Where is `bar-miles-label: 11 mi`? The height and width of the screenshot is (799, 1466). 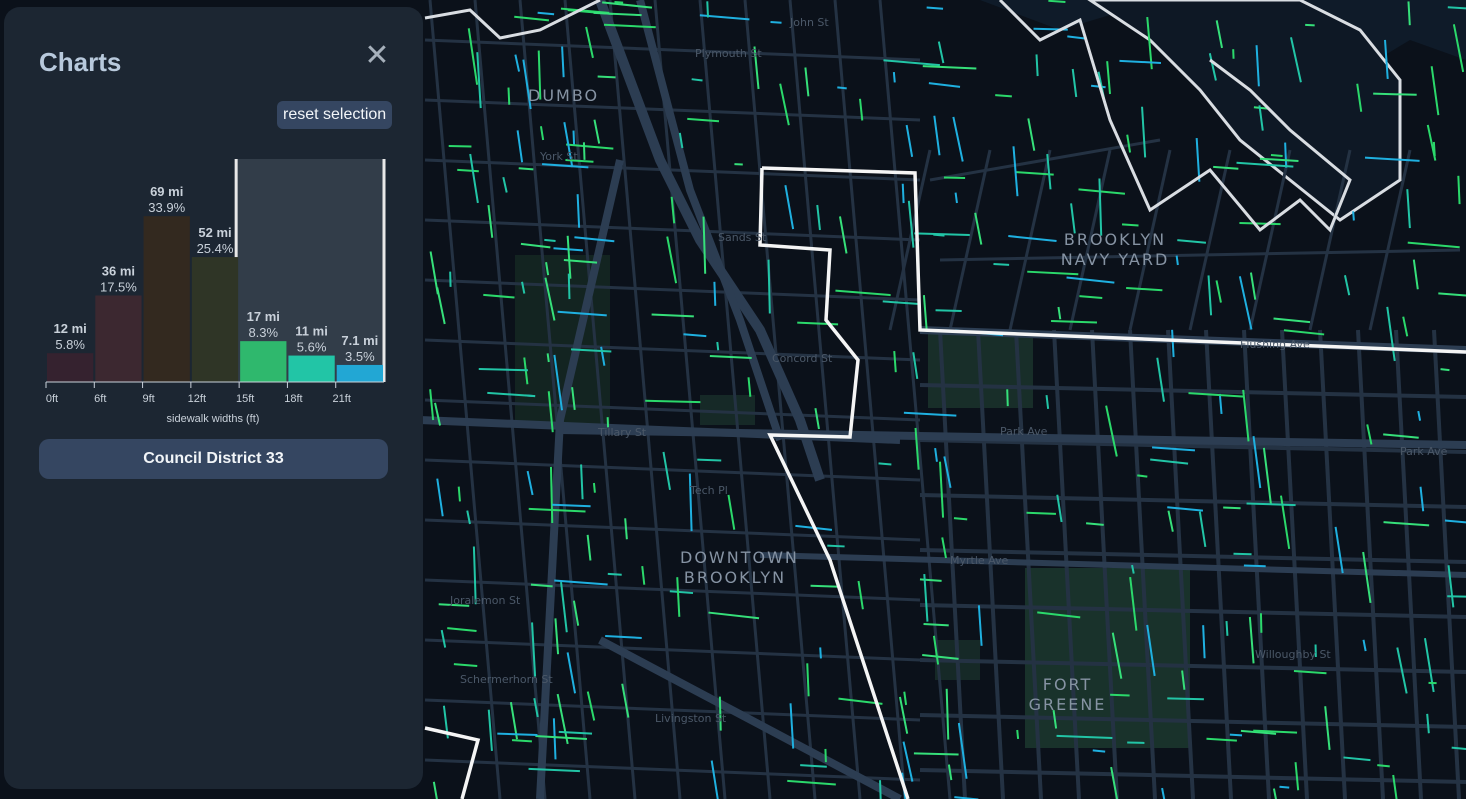
bar-miles-label: 11 mi is located at coordinates (311, 331).